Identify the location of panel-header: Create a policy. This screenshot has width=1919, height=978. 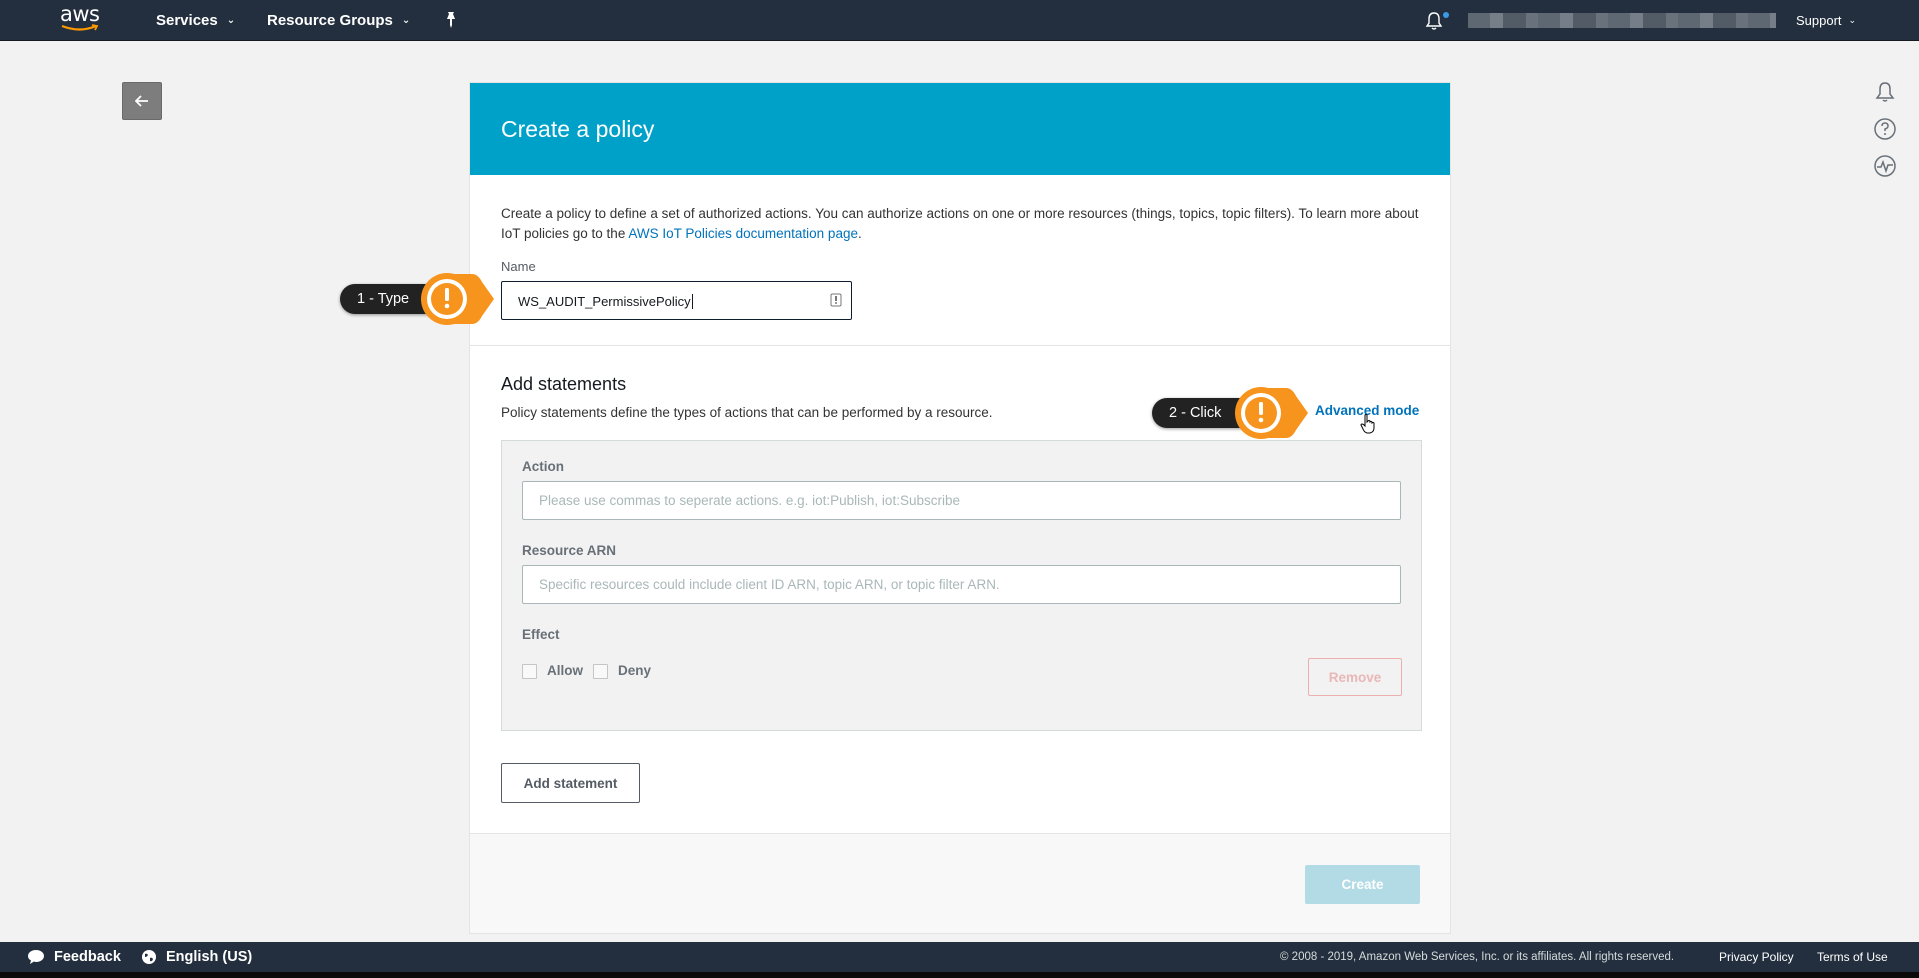
(960, 129).